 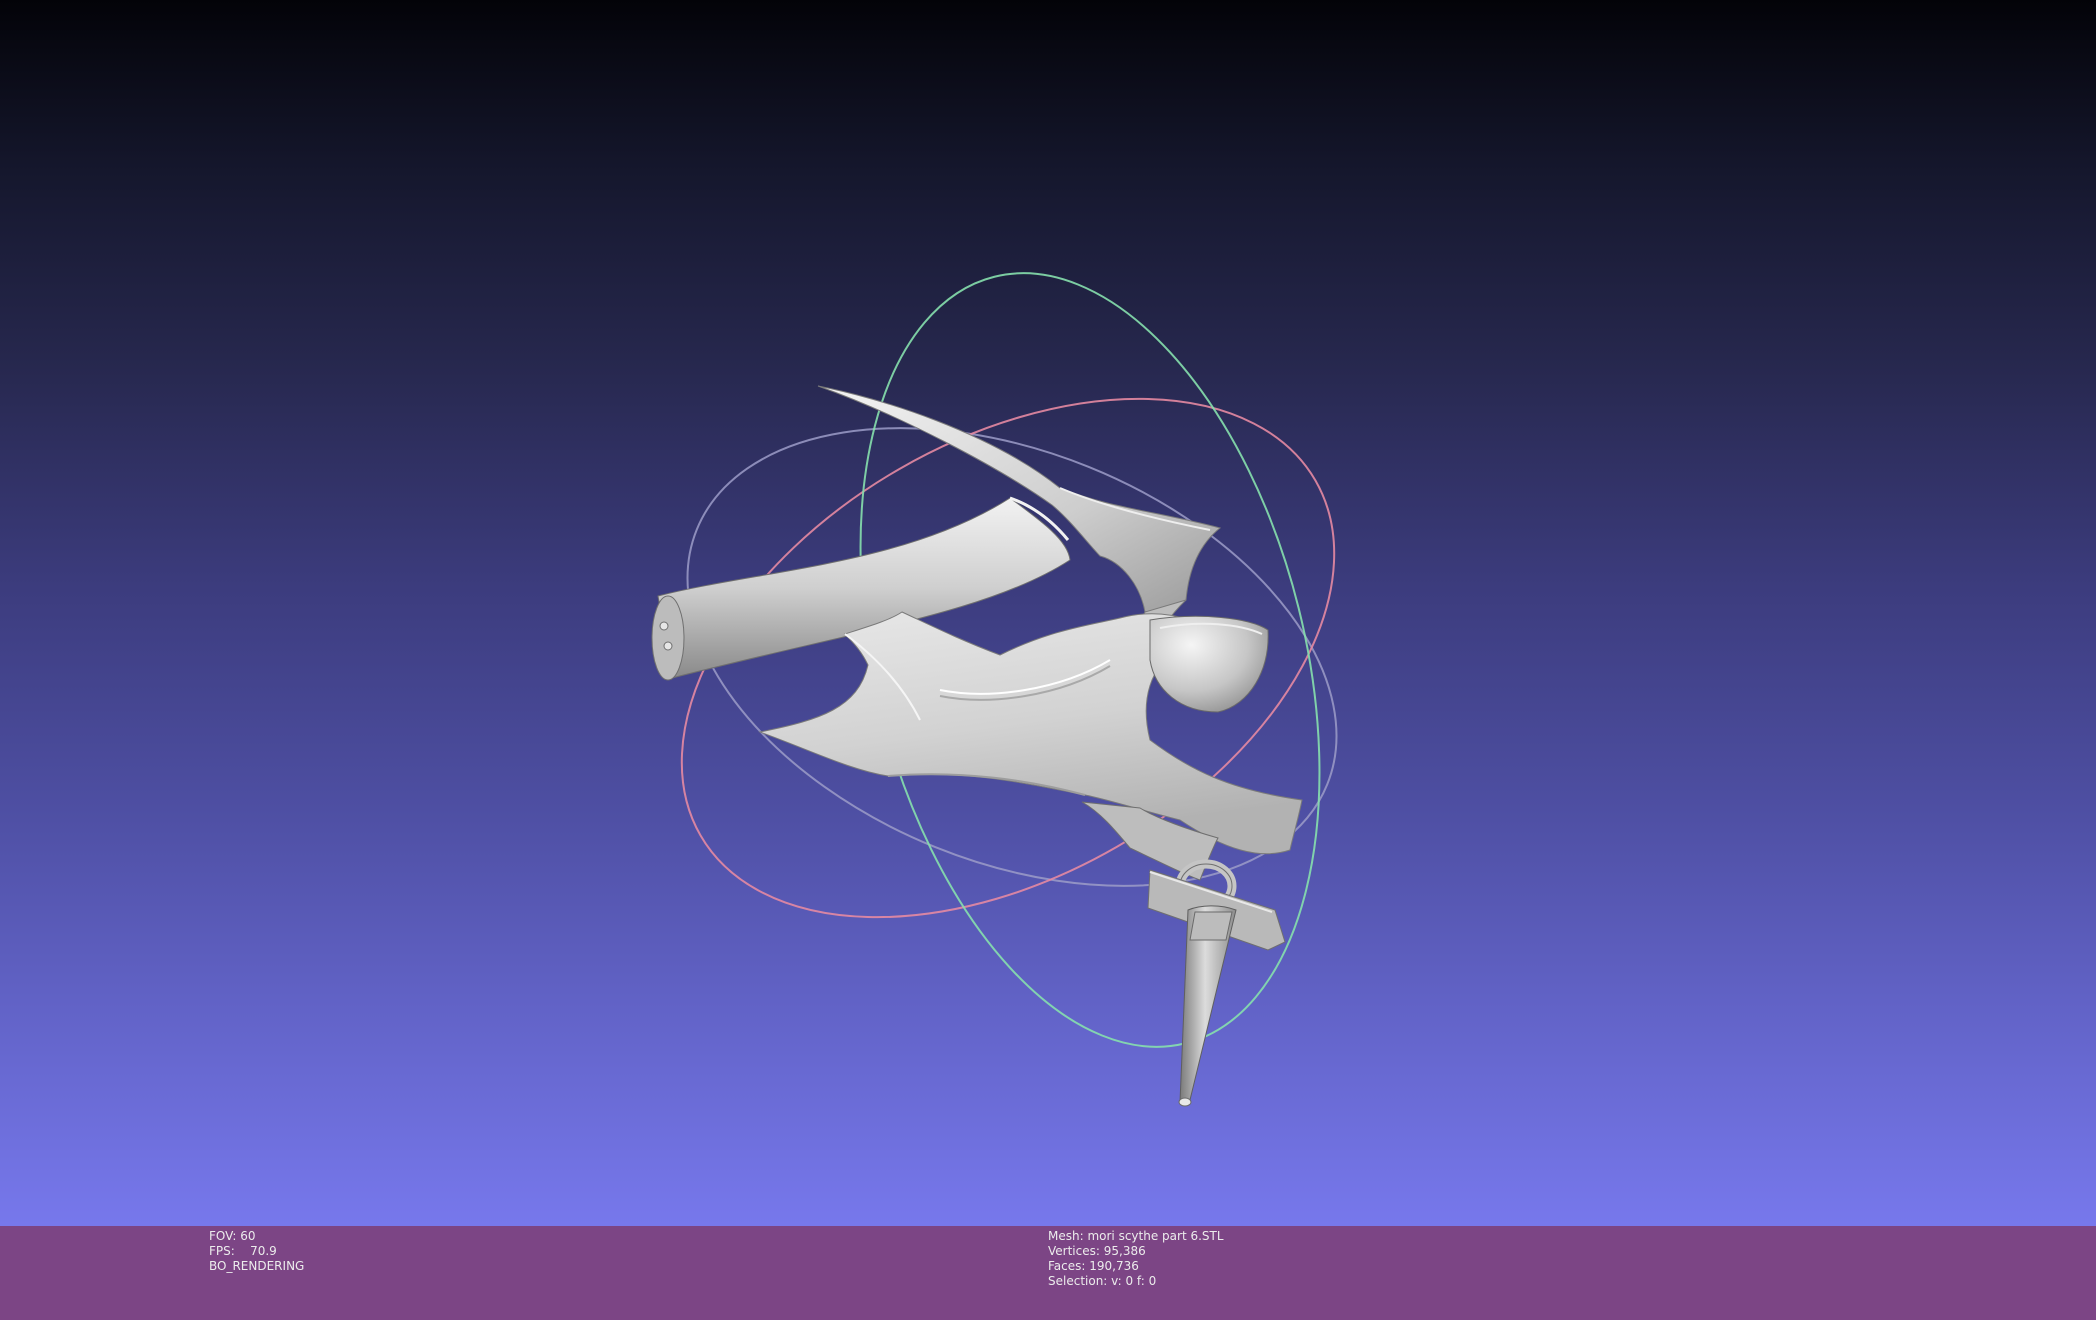 What do you see at coordinates (1136, 1236) in the screenshot?
I see `mesh-name-readout: Mesh: mori scythe part 6.STL` at bounding box center [1136, 1236].